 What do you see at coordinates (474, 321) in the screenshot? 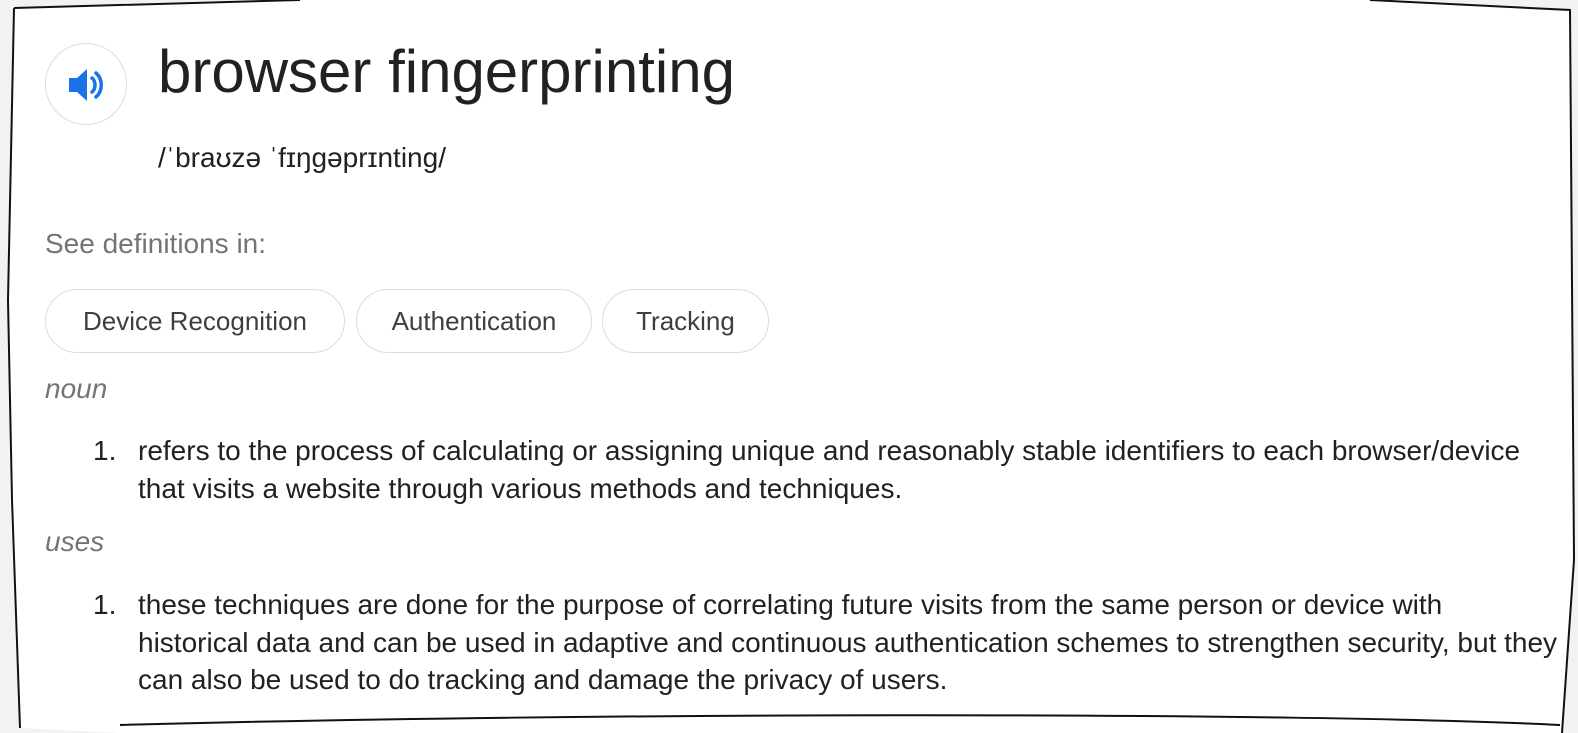
I see `chip-authentication: Authentication` at bounding box center [474, 321].